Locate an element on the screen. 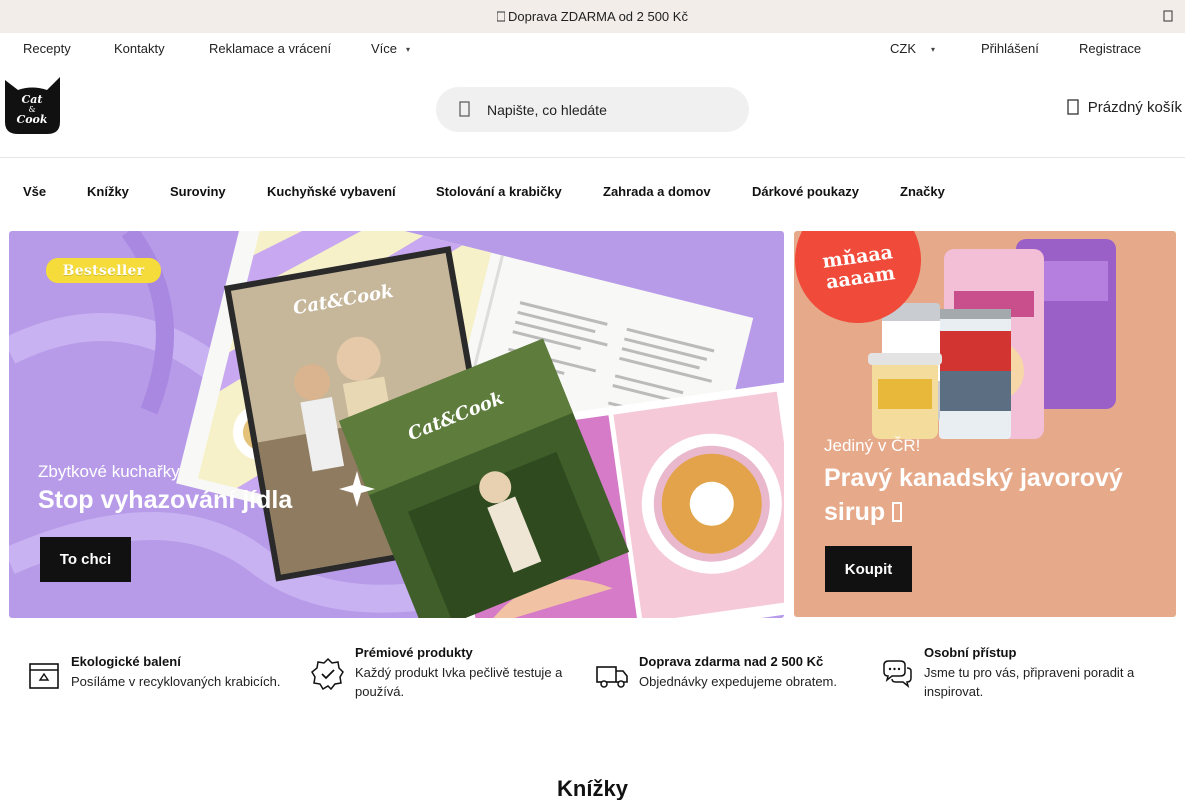  nav-link-returns: Reklamace a vrácení is located at coordinates (270, 48).